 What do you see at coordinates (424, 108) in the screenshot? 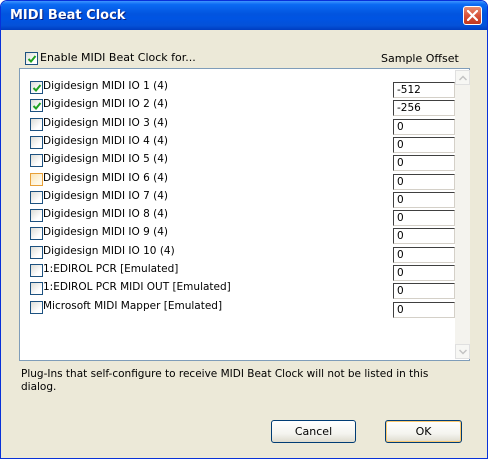
I see `sample-offset-field: -256` at bounding box center [424, 108].